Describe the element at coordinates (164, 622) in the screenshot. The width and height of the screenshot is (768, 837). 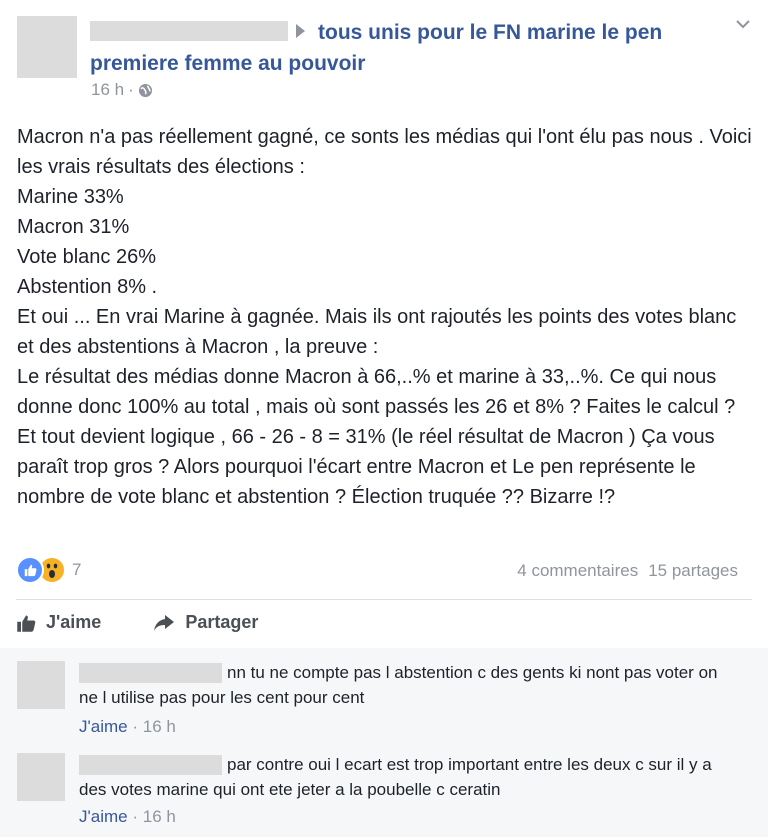
I see `share-arrow-icon` at that location.